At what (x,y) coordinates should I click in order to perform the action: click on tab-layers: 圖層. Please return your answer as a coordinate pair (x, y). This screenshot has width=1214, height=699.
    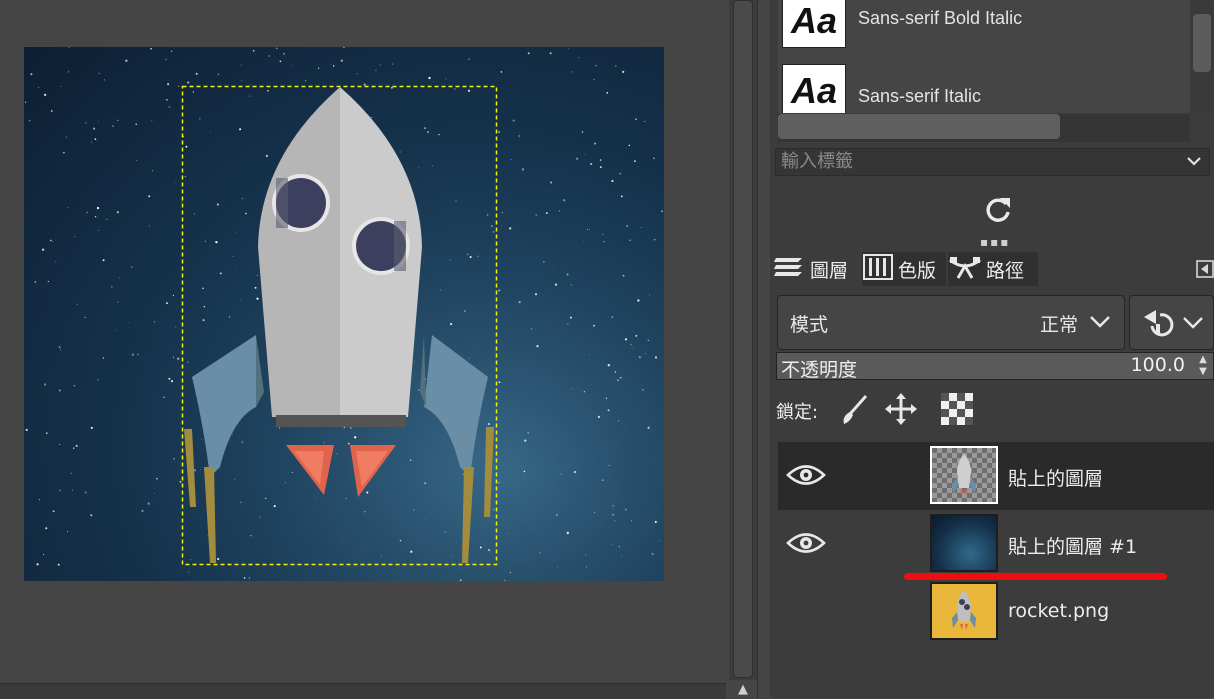
    Looking at the image, I should click on (817, 269).